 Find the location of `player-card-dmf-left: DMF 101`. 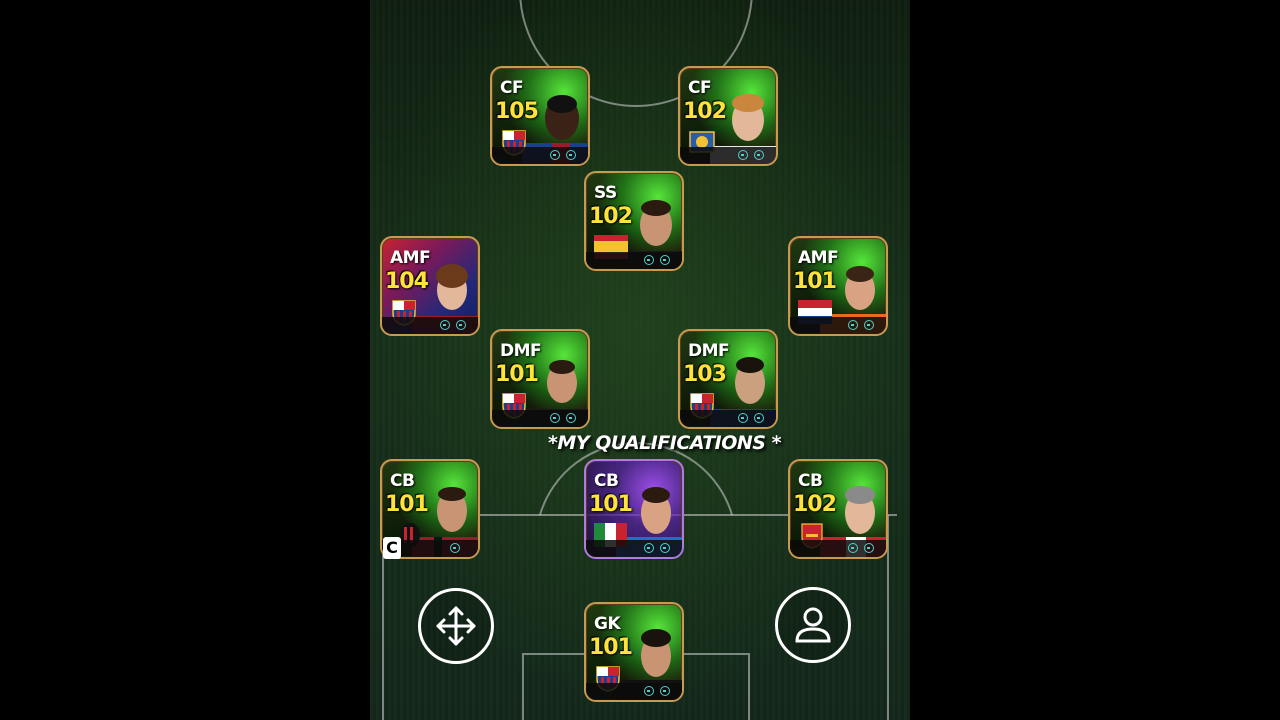

player-card-dmf-left: DMF 101 is located at coordinates (540, 379).